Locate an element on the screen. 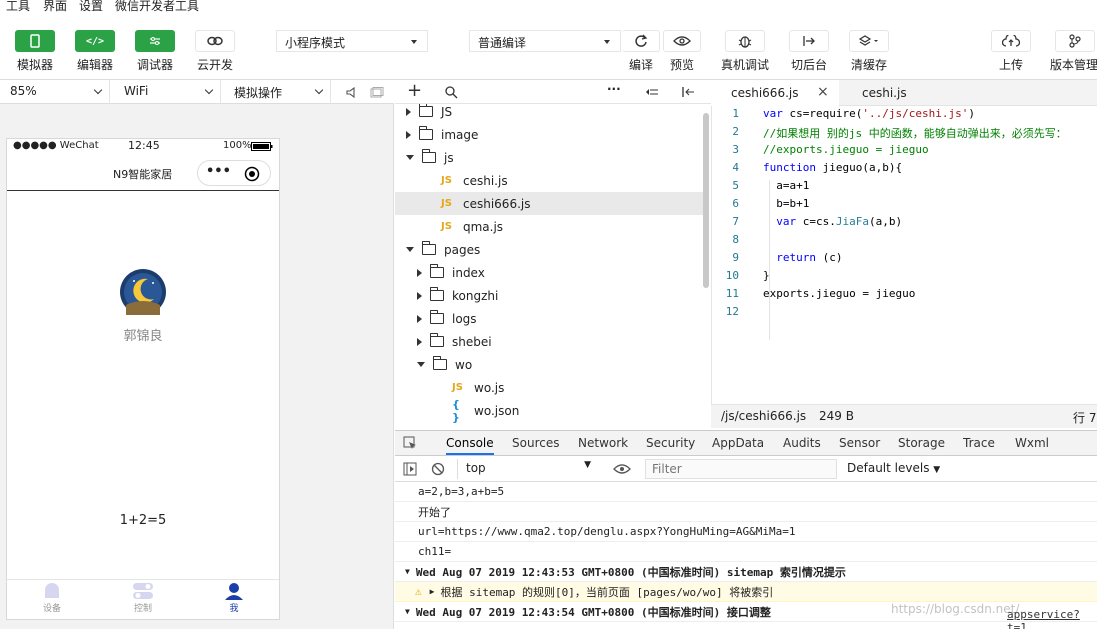 This screenshot has width=1097, height=629. close-icon: × is located at coordinates (823, 92).